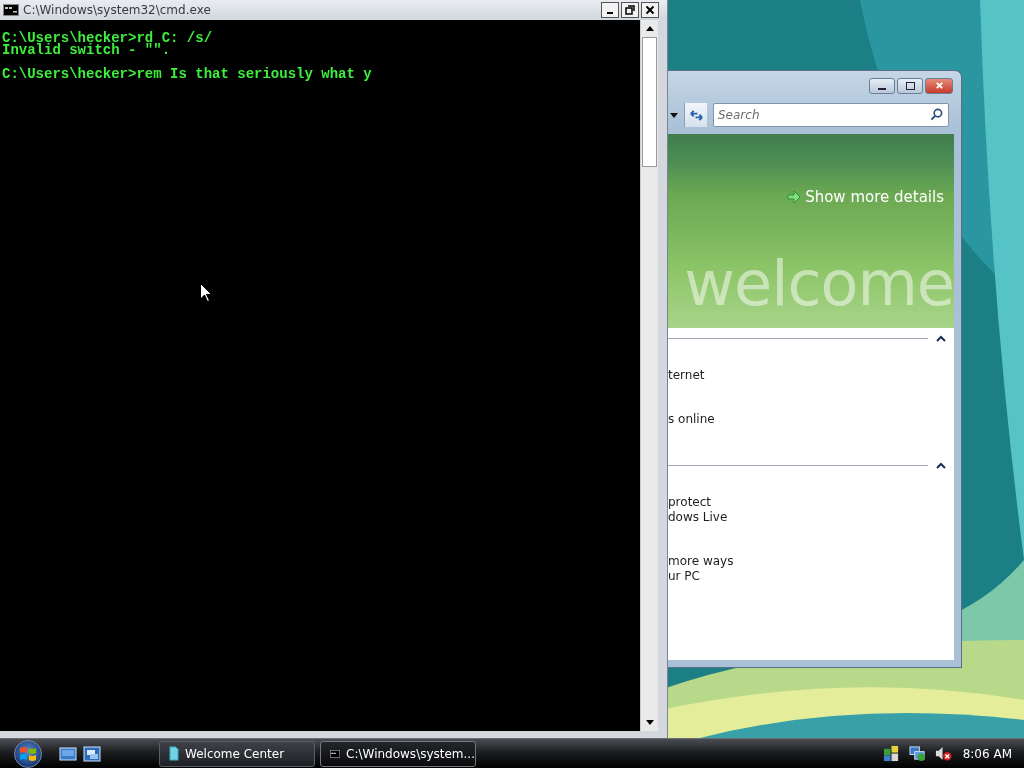 The height and width of the screenshot is (768, 1024). I want to click on restore-button, so click(630, 10).